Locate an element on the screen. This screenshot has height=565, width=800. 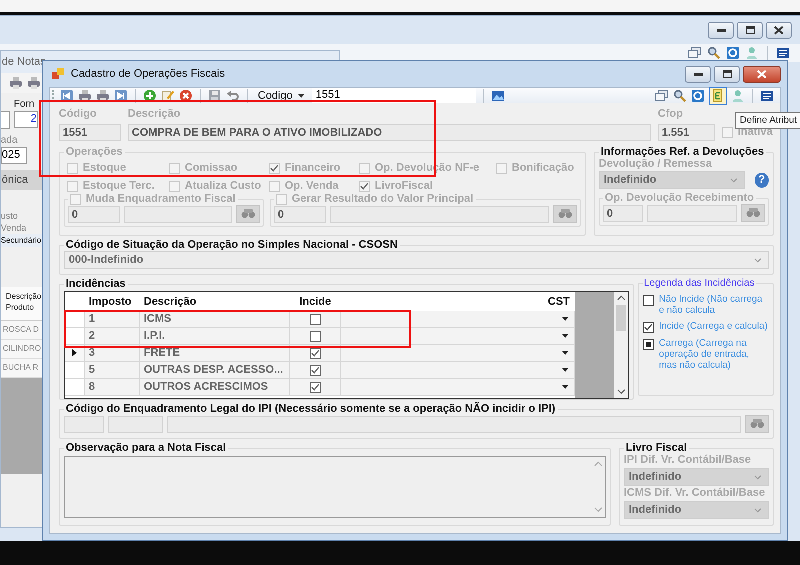
column-header: Imposto is located at coordinates (112, 301).